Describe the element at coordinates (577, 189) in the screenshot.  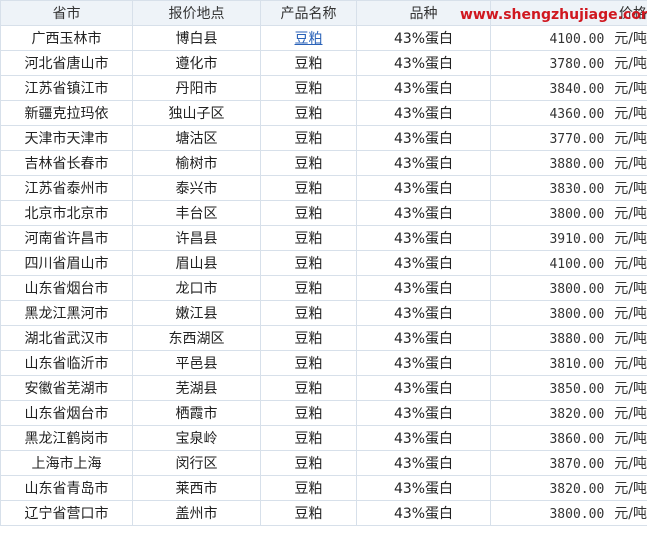
I see `price-value: 3830.00` at that location.